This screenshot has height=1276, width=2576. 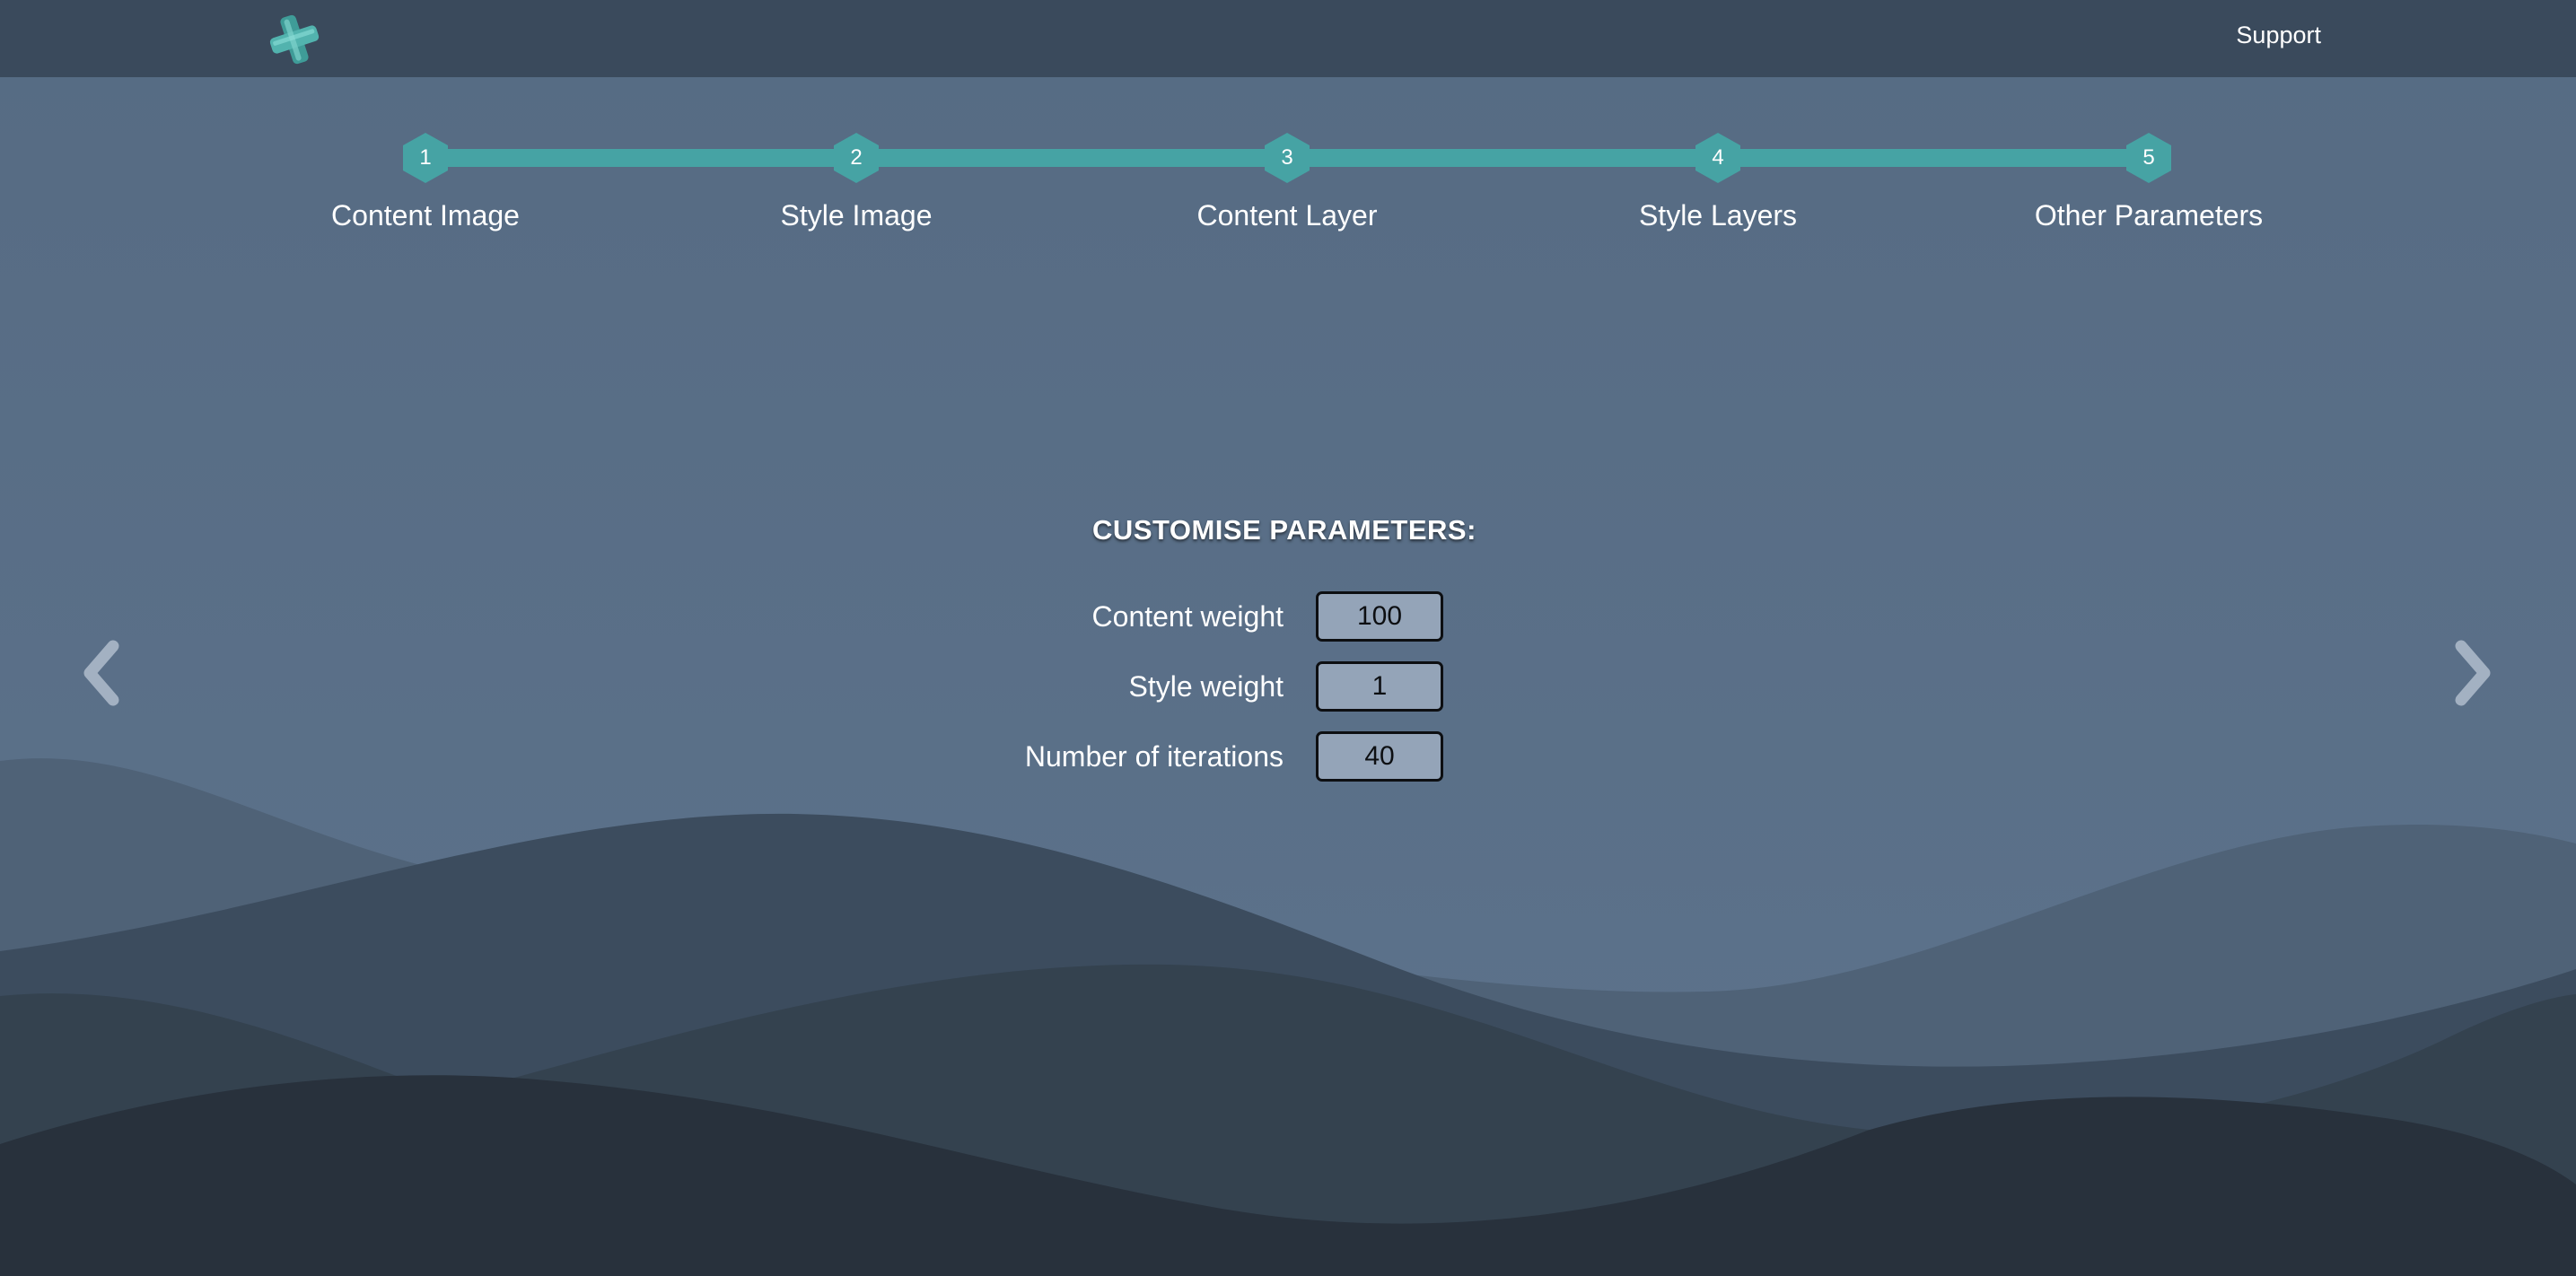 What do you see at coordinates (1287, 215) in the screenshot?
I see `step-3-label: Content Layer` at bounding box center [1287, 215].